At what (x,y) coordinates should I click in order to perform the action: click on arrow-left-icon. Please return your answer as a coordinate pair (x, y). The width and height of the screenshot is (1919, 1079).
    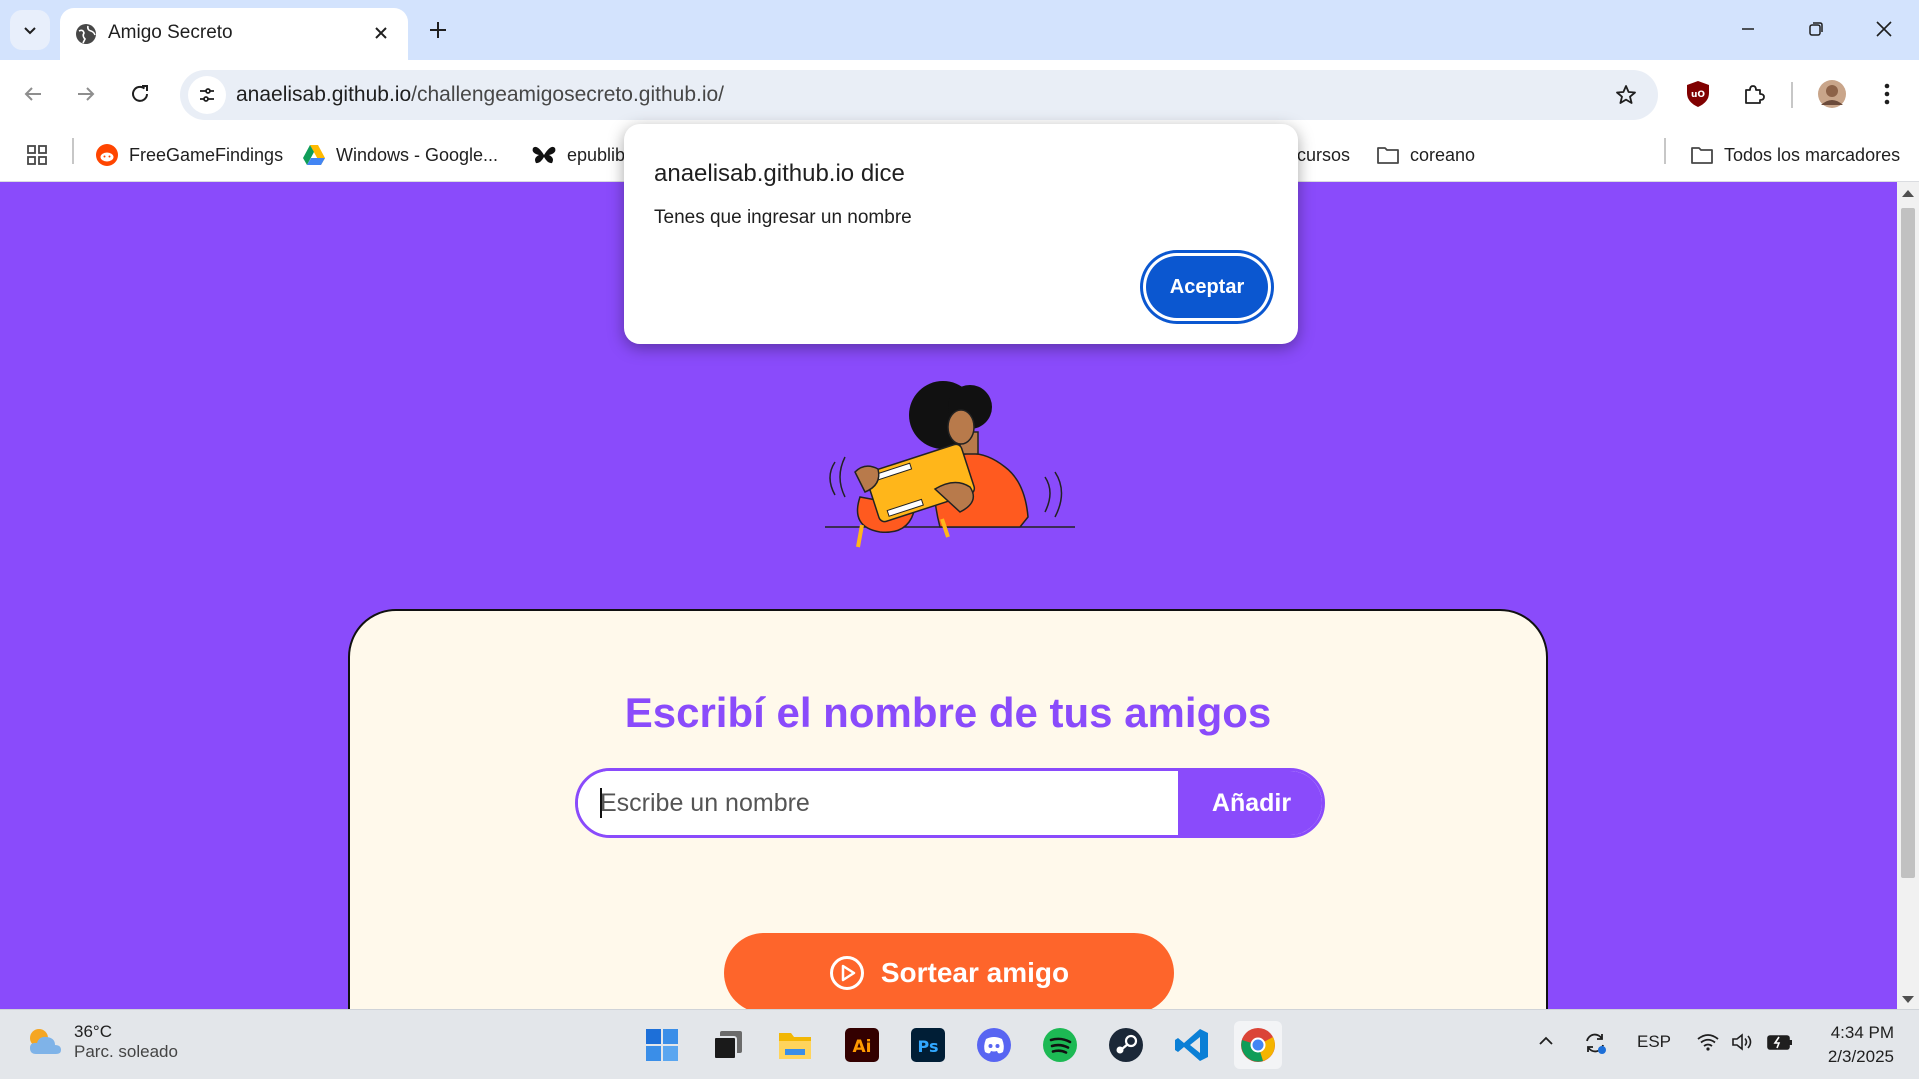
    Looking at the image, I should click on (32, 94).